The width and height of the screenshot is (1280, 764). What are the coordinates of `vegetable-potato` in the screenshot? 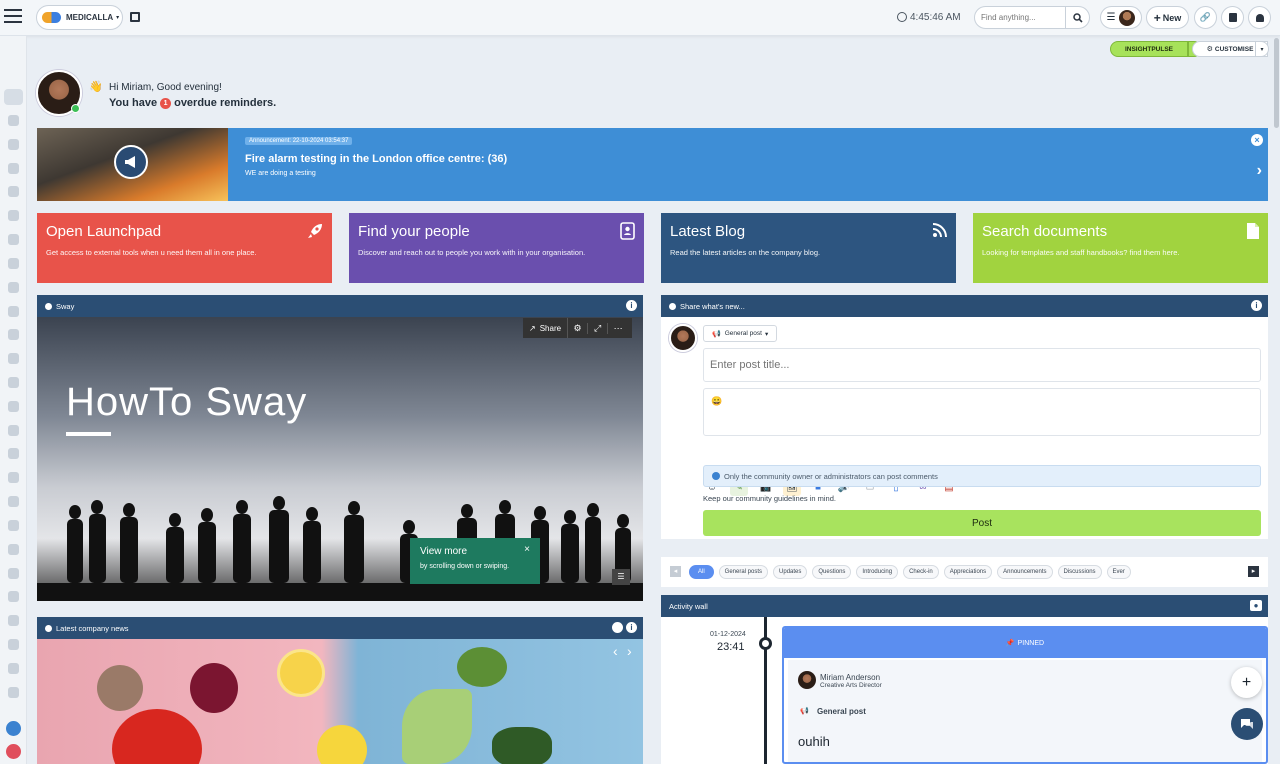 It's located at (120, 688).